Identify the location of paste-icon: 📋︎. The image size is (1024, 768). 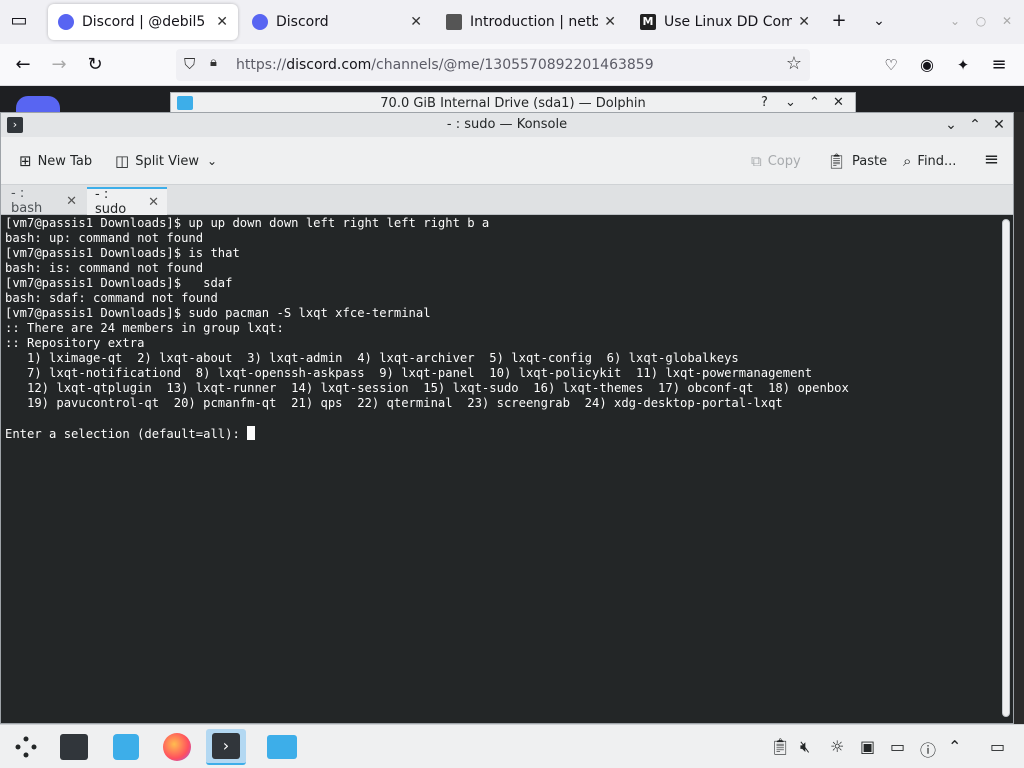
(837, 161).